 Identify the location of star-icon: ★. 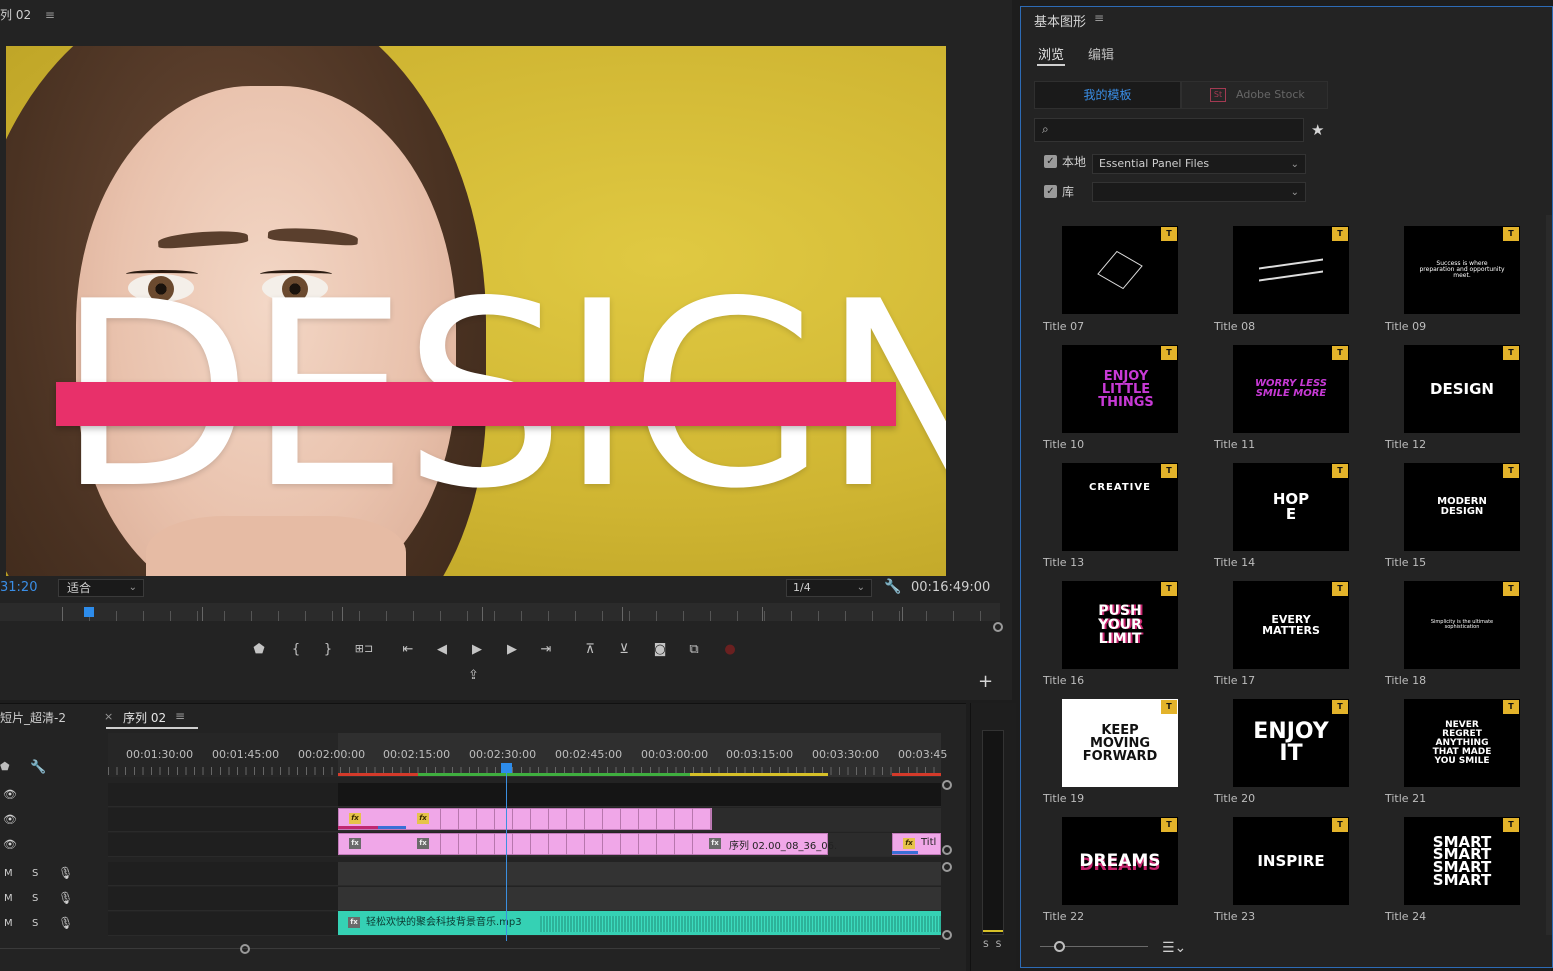
(1317, 130).